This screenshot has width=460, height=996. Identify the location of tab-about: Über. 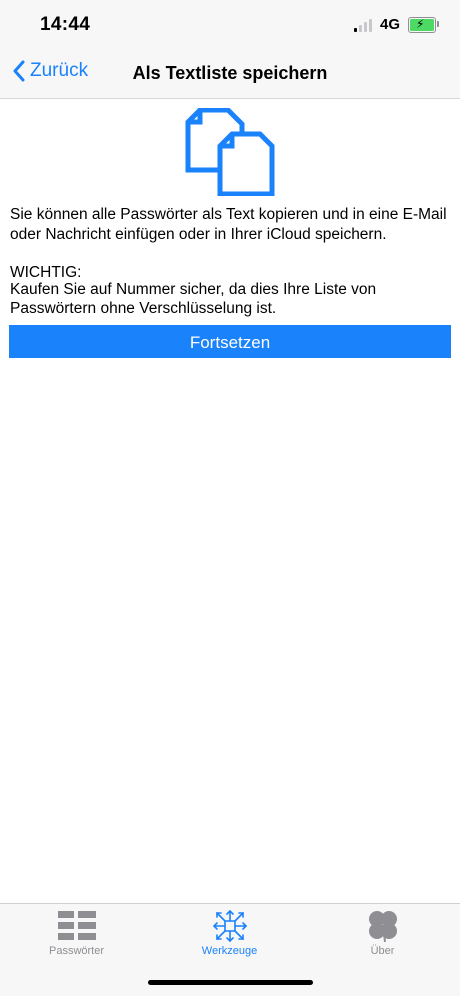
(382, 934).